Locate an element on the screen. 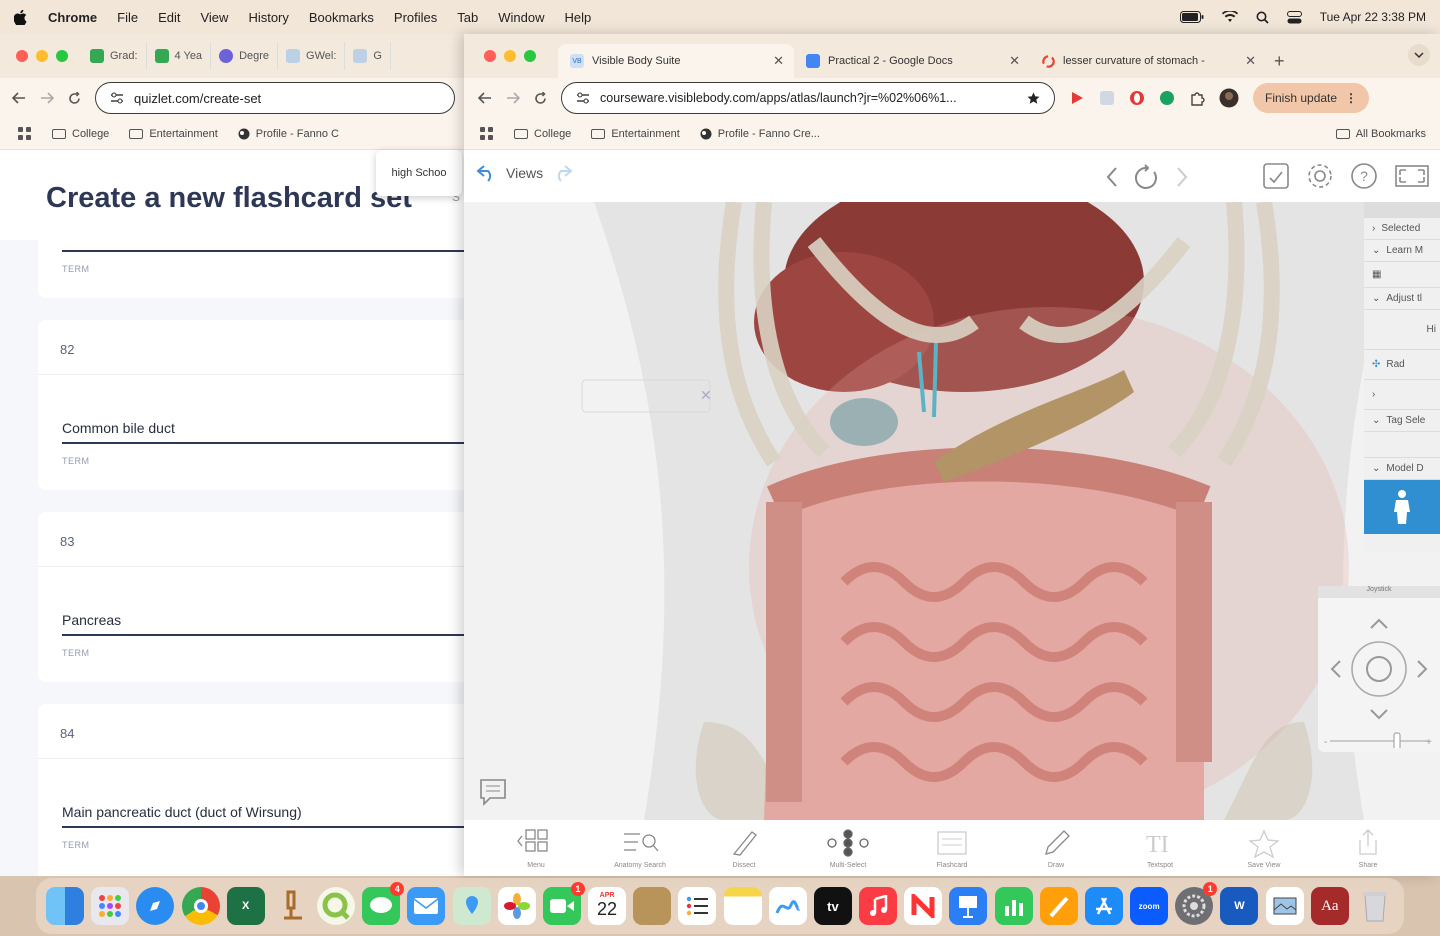 The height and width of the screenshot is (936, 1440). mail-icon is located at coordinates (426, 906).